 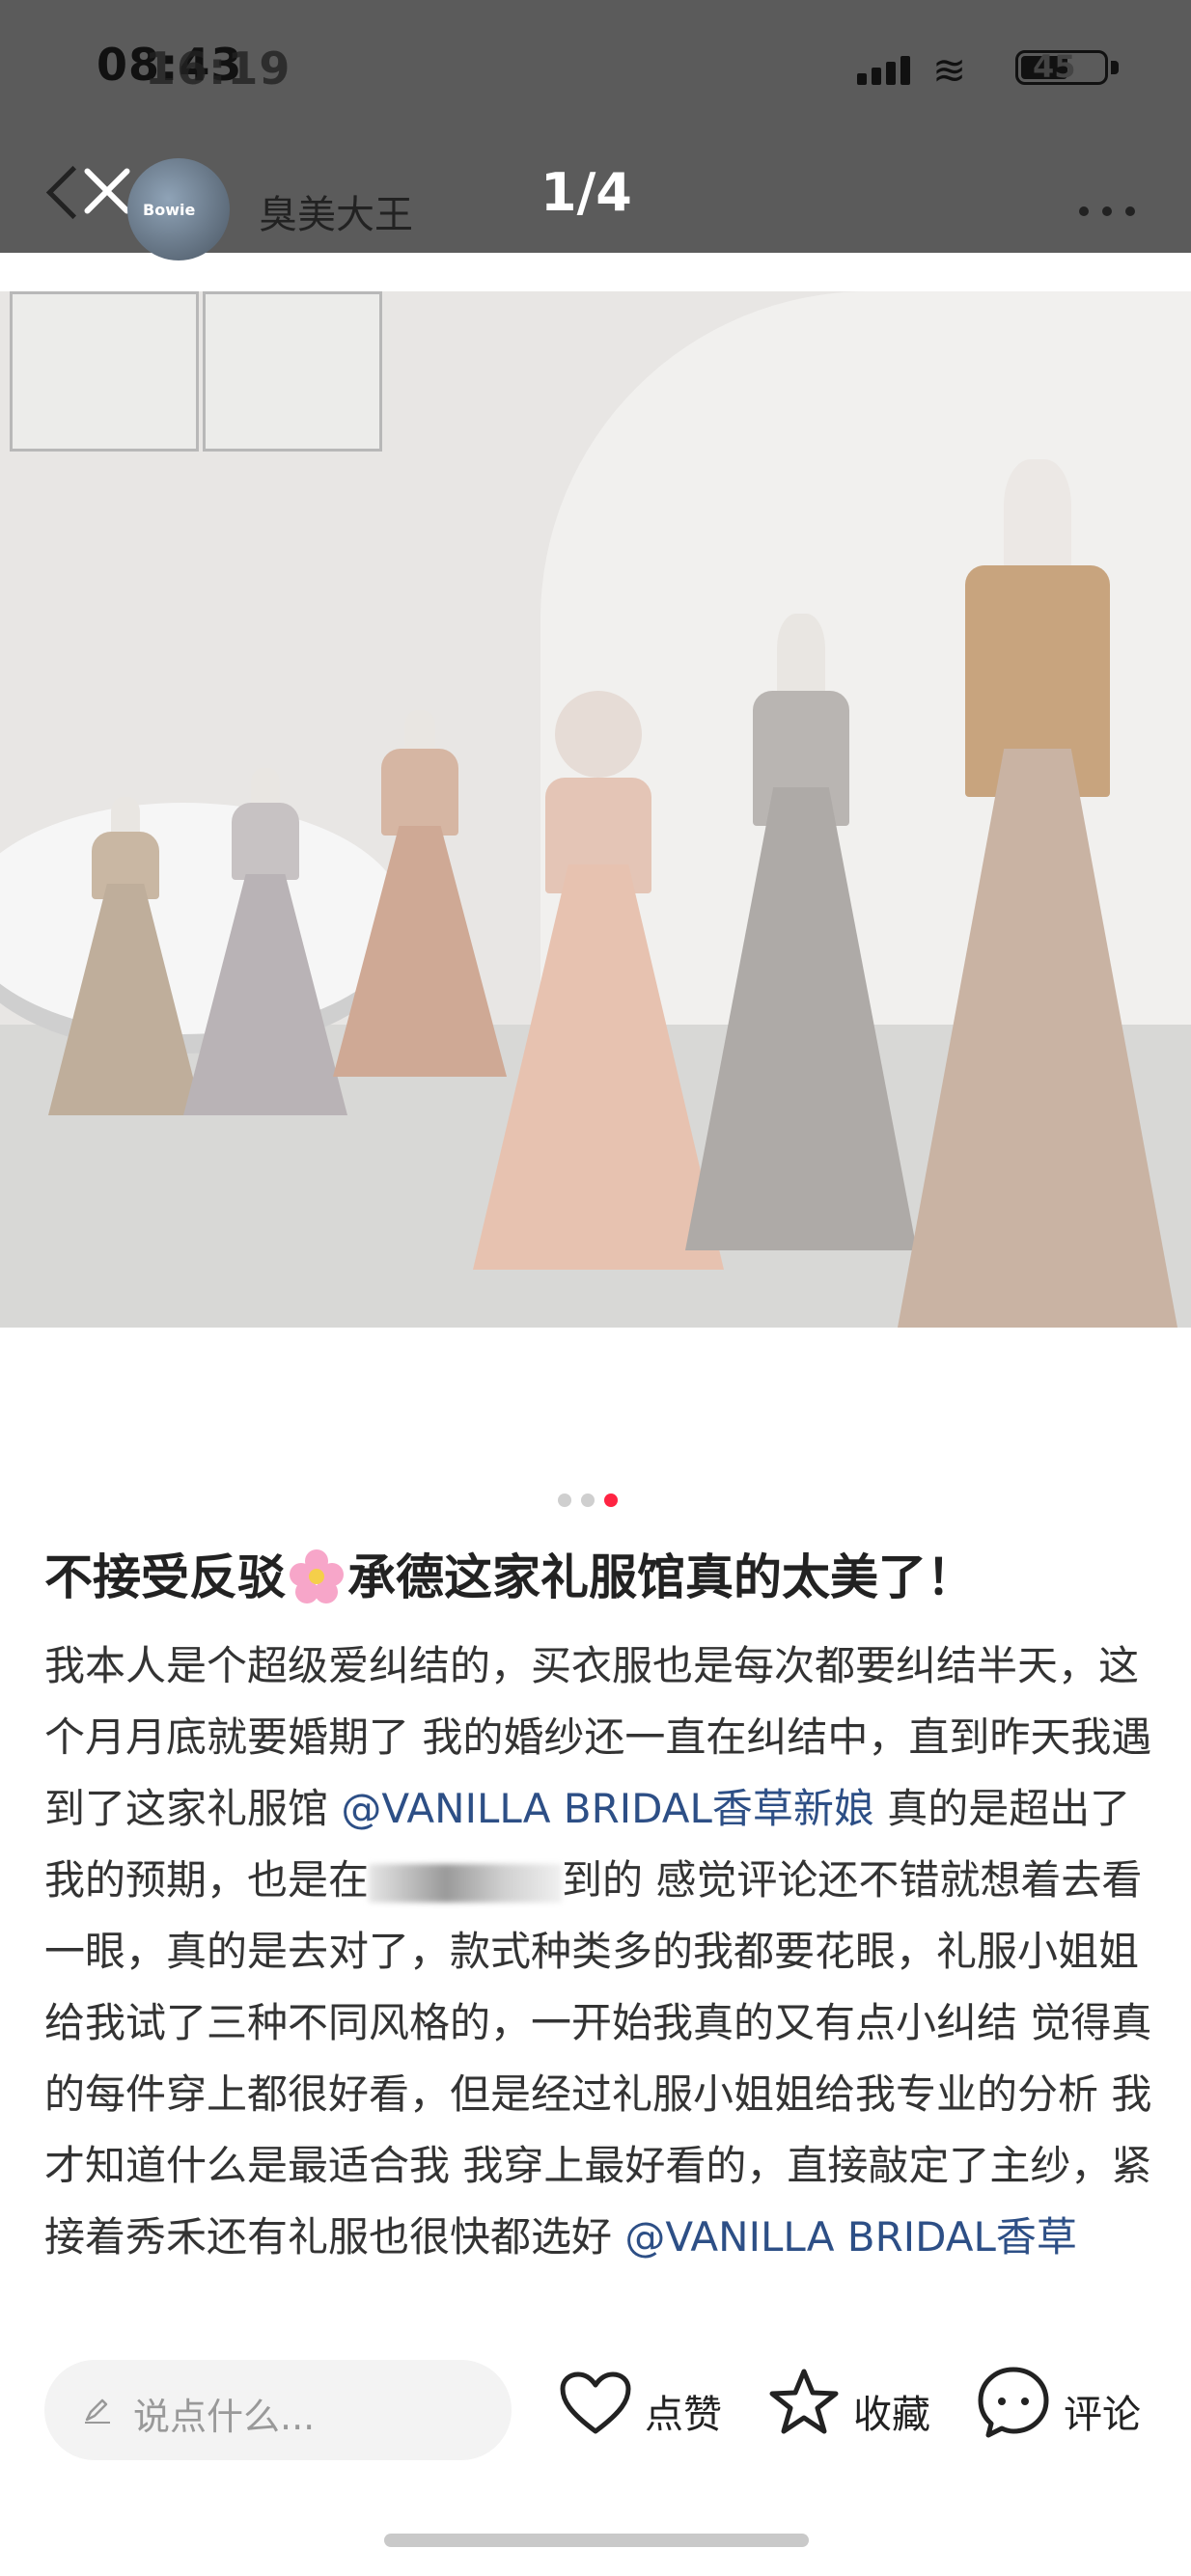 I want to click on battery-icon: 45, so click(x=1069, y=68).